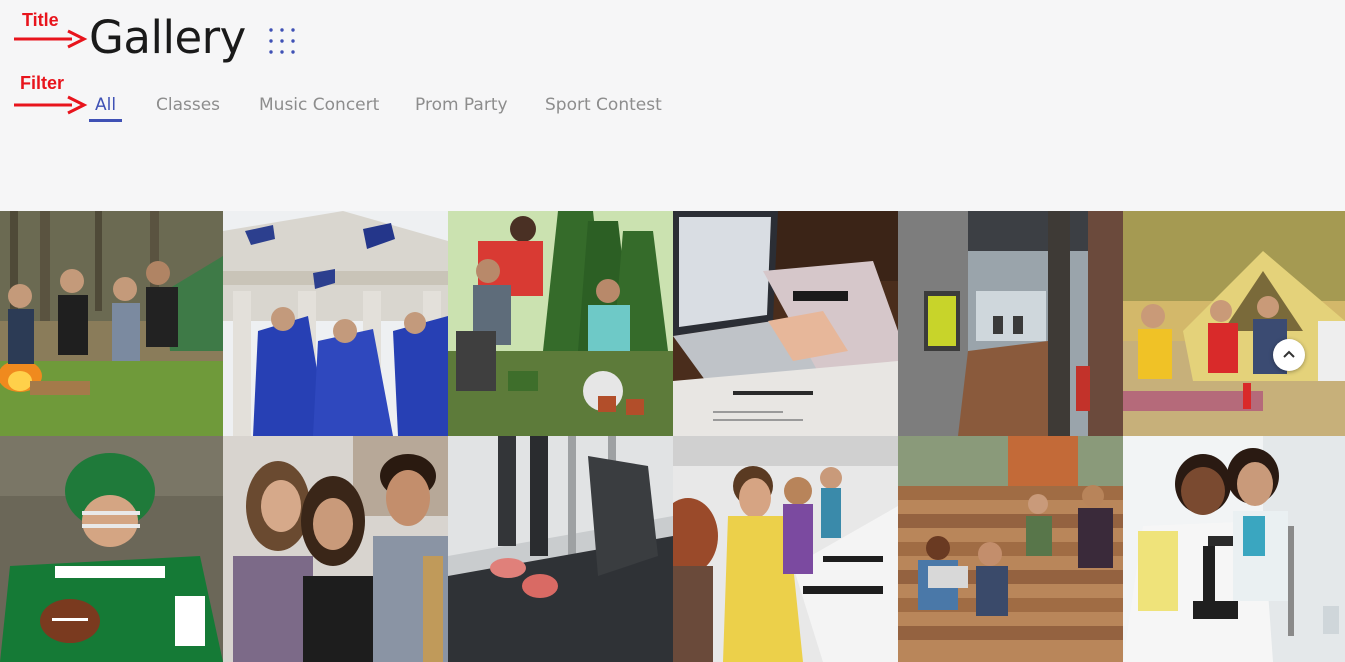 This screenshot has width=1345, height=662. I want to click on filter-tab-classes: Classes, so click(188, 105).